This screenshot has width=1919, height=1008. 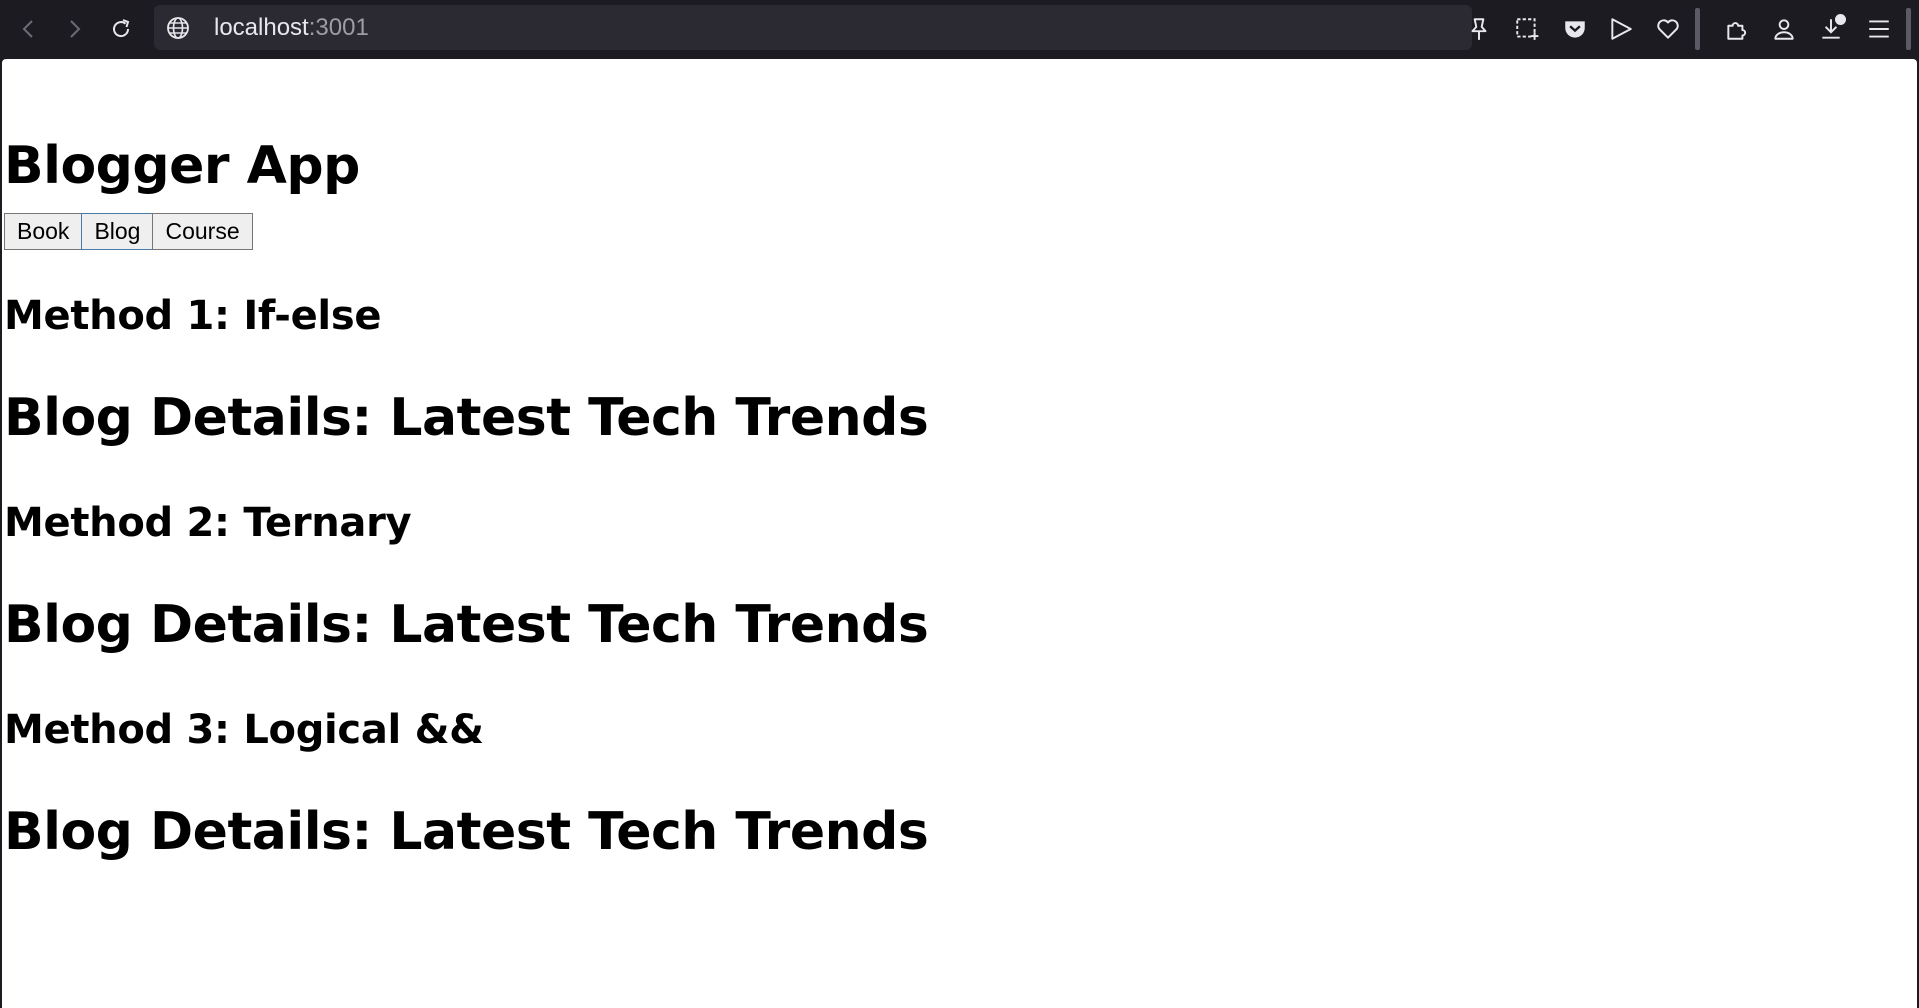 What do you see at coordinates (466, 832) in the screenshot?
I see `blog-details-3: Blog Details: Latest Tech Trends` at bounding box center [466, 832].